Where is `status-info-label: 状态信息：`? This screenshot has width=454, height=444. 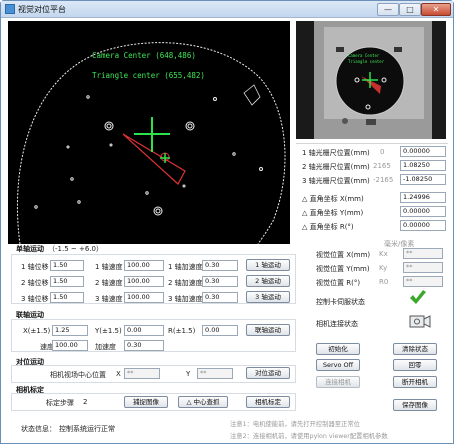 status-info-label: 状态信息： is located at coordinates (38, 429).